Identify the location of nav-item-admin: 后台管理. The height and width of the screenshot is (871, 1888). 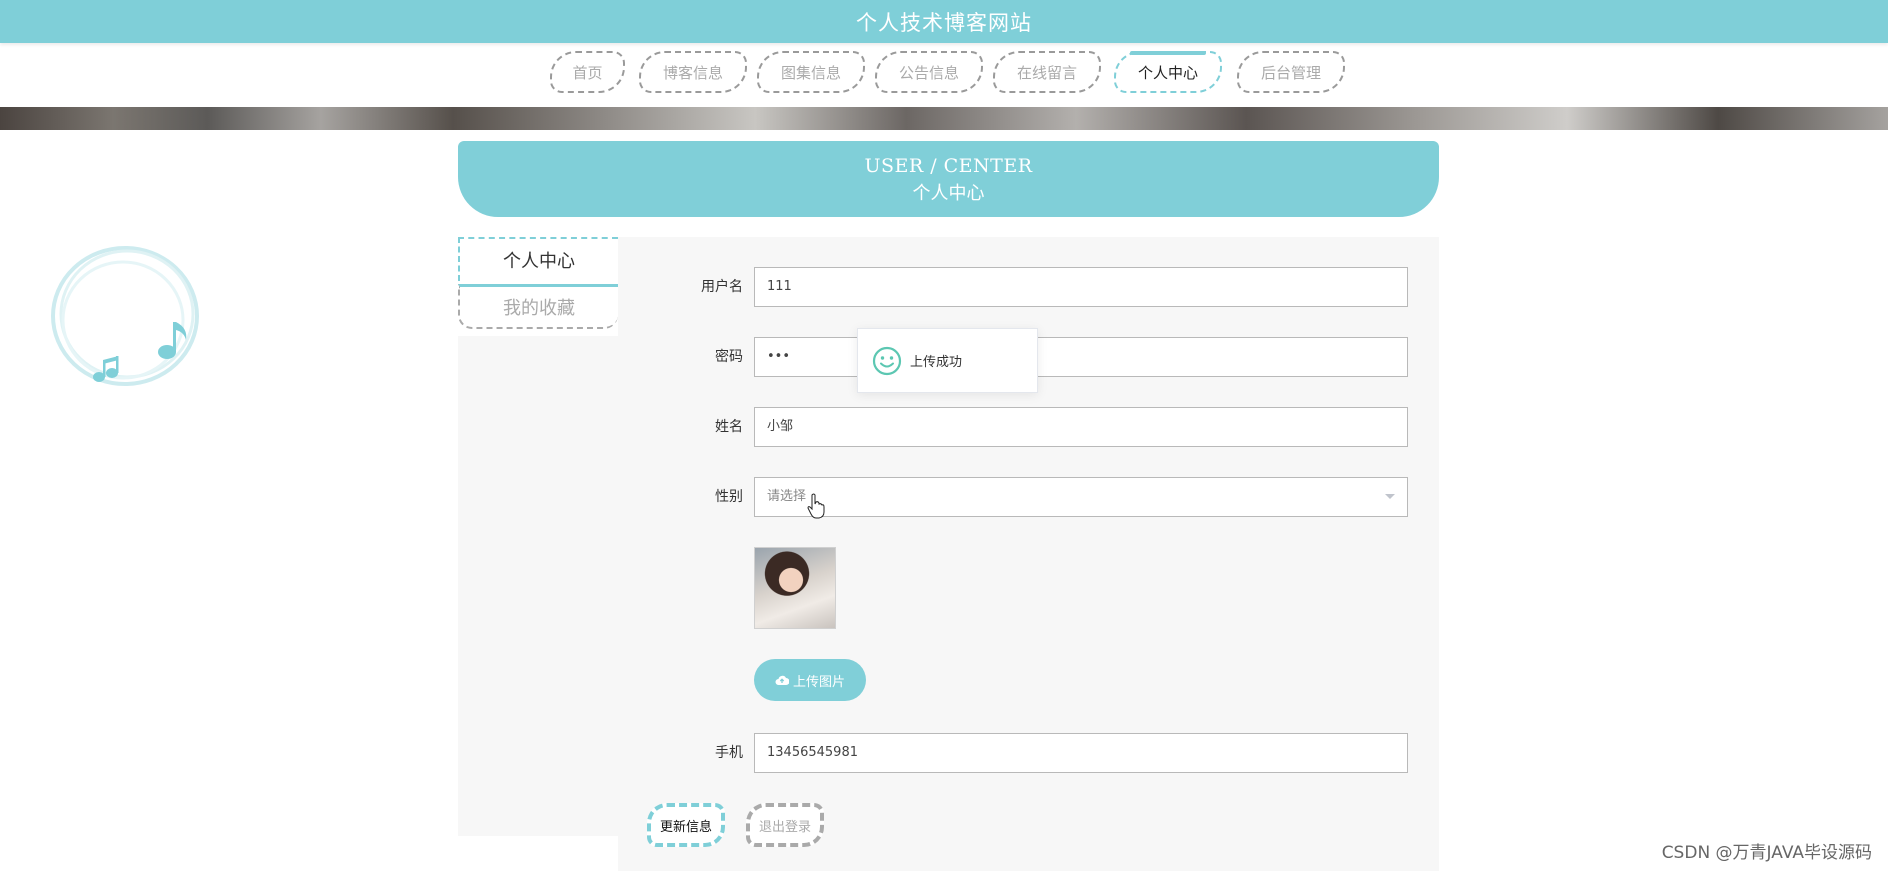
(1291, 72).